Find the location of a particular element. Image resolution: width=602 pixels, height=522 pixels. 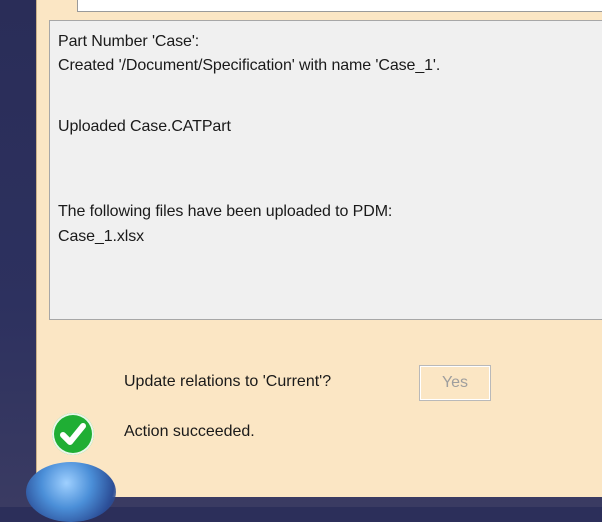

log-line: Part Number 'Case': is located at coordinates (129, 41).